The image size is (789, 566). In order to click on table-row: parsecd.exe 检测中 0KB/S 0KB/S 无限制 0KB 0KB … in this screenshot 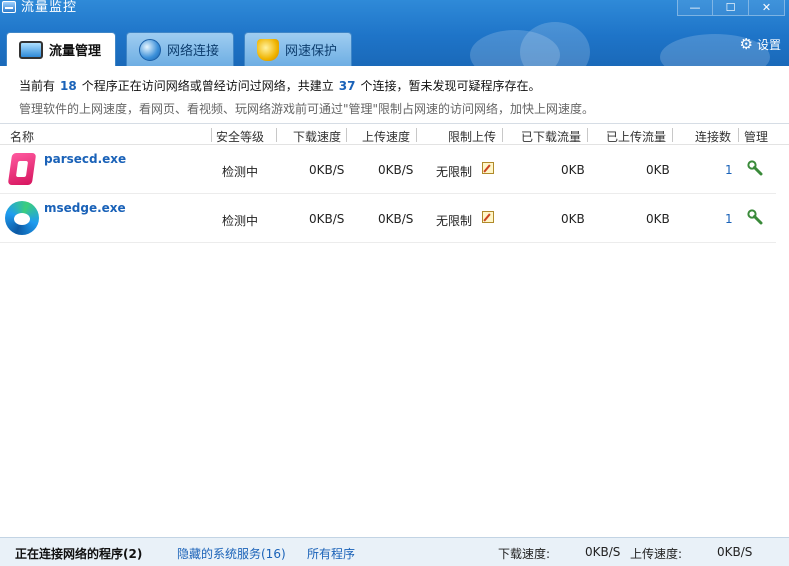, I will do `click(388, 169)`.